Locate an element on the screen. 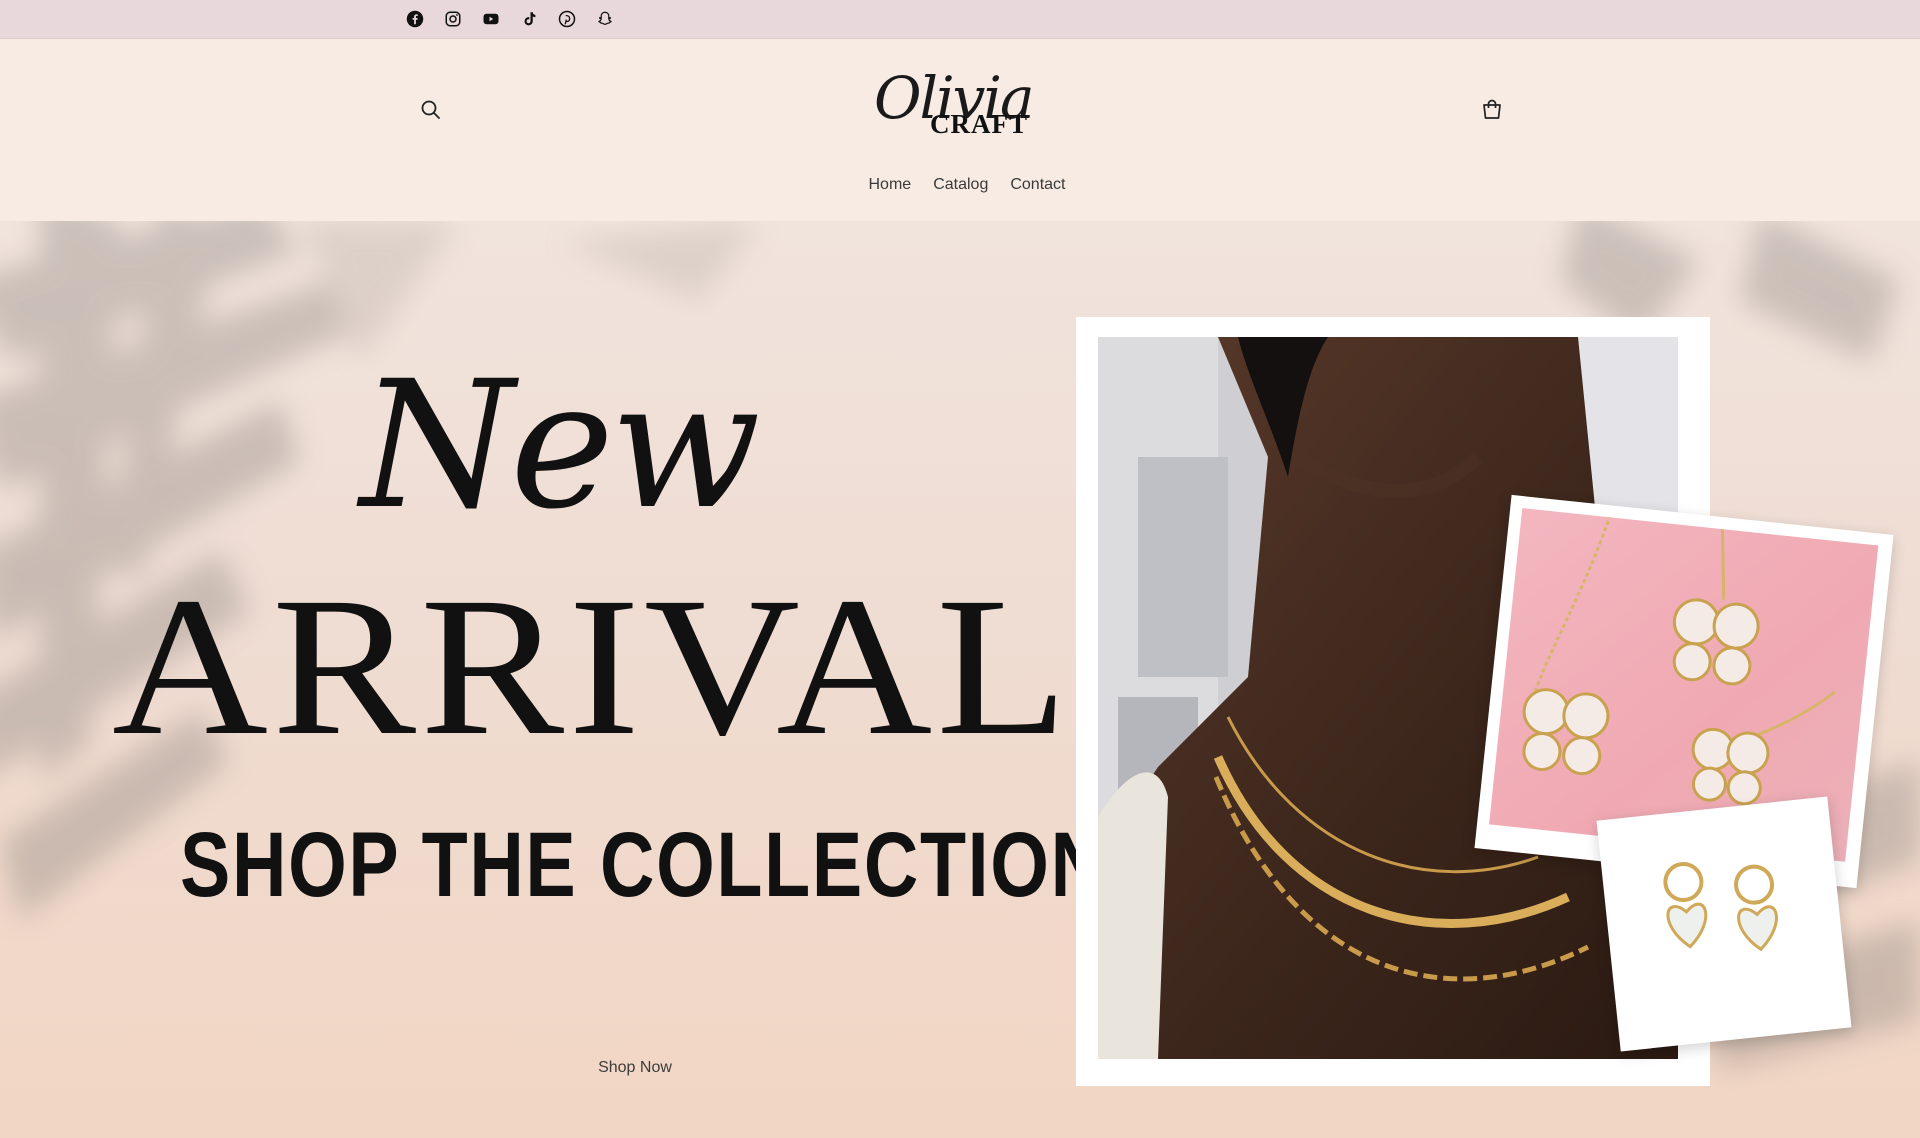  logo-caps-text: CRAFT is located at coordinates (979, 124).